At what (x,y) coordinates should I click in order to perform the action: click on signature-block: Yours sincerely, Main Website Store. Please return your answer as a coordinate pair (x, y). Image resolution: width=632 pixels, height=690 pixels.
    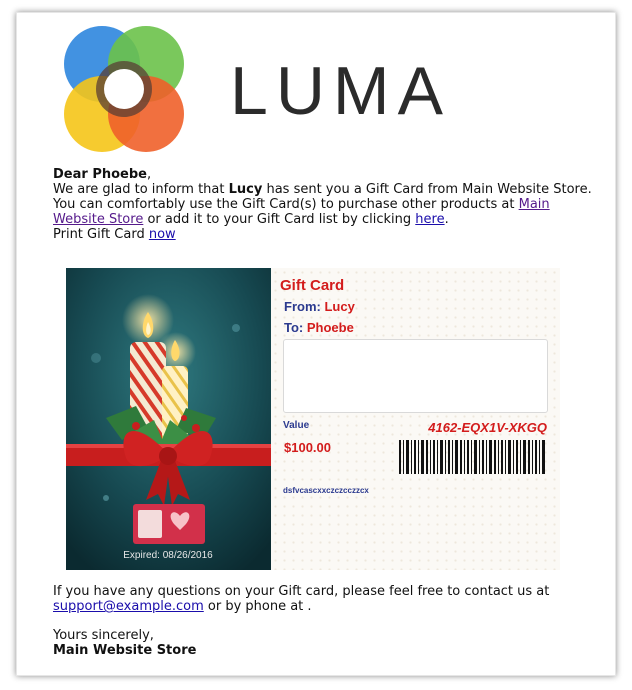
    Looking at the image, I should click on (124, 643).